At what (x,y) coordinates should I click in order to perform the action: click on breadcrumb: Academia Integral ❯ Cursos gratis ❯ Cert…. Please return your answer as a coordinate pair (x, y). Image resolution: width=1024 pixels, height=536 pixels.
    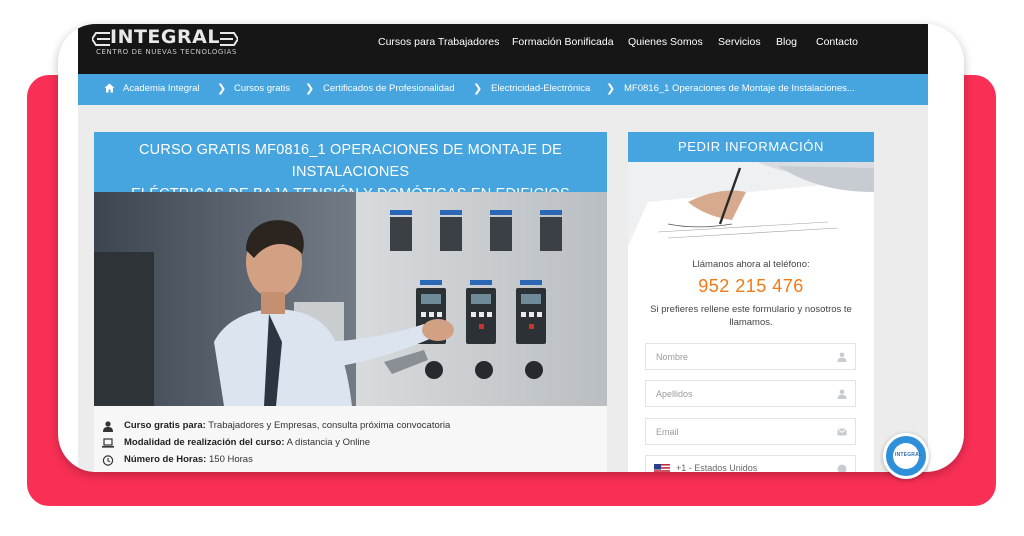
    Looking at the image, I should click on (503, 89).